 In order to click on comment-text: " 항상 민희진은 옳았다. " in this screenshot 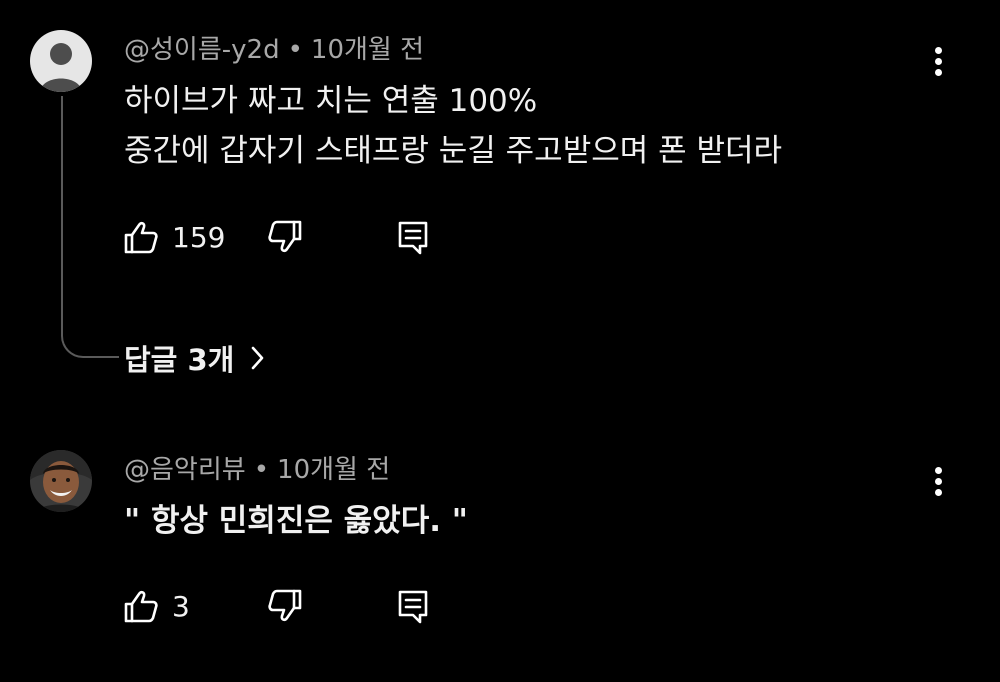, I will do `click(296, 521)`.